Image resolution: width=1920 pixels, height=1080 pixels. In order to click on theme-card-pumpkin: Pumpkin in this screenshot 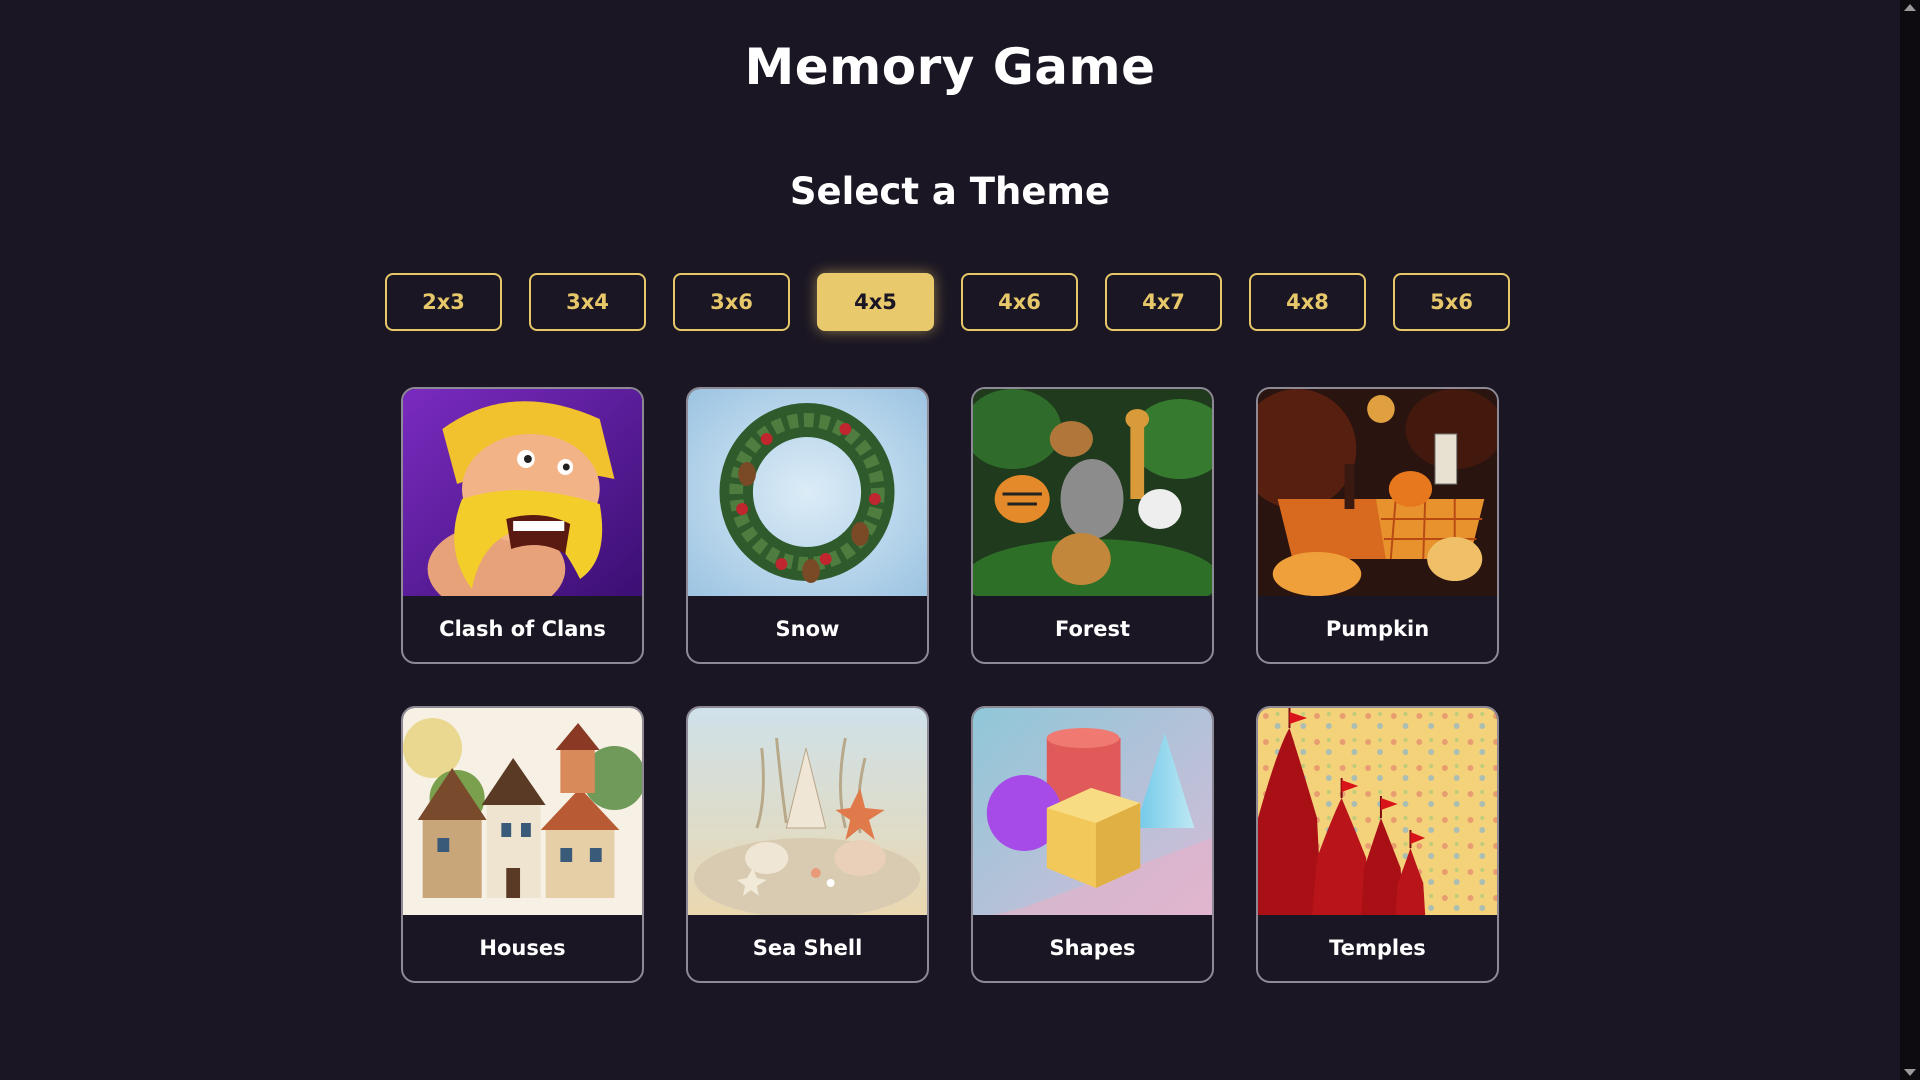, I will do `click(1377, 525)`.